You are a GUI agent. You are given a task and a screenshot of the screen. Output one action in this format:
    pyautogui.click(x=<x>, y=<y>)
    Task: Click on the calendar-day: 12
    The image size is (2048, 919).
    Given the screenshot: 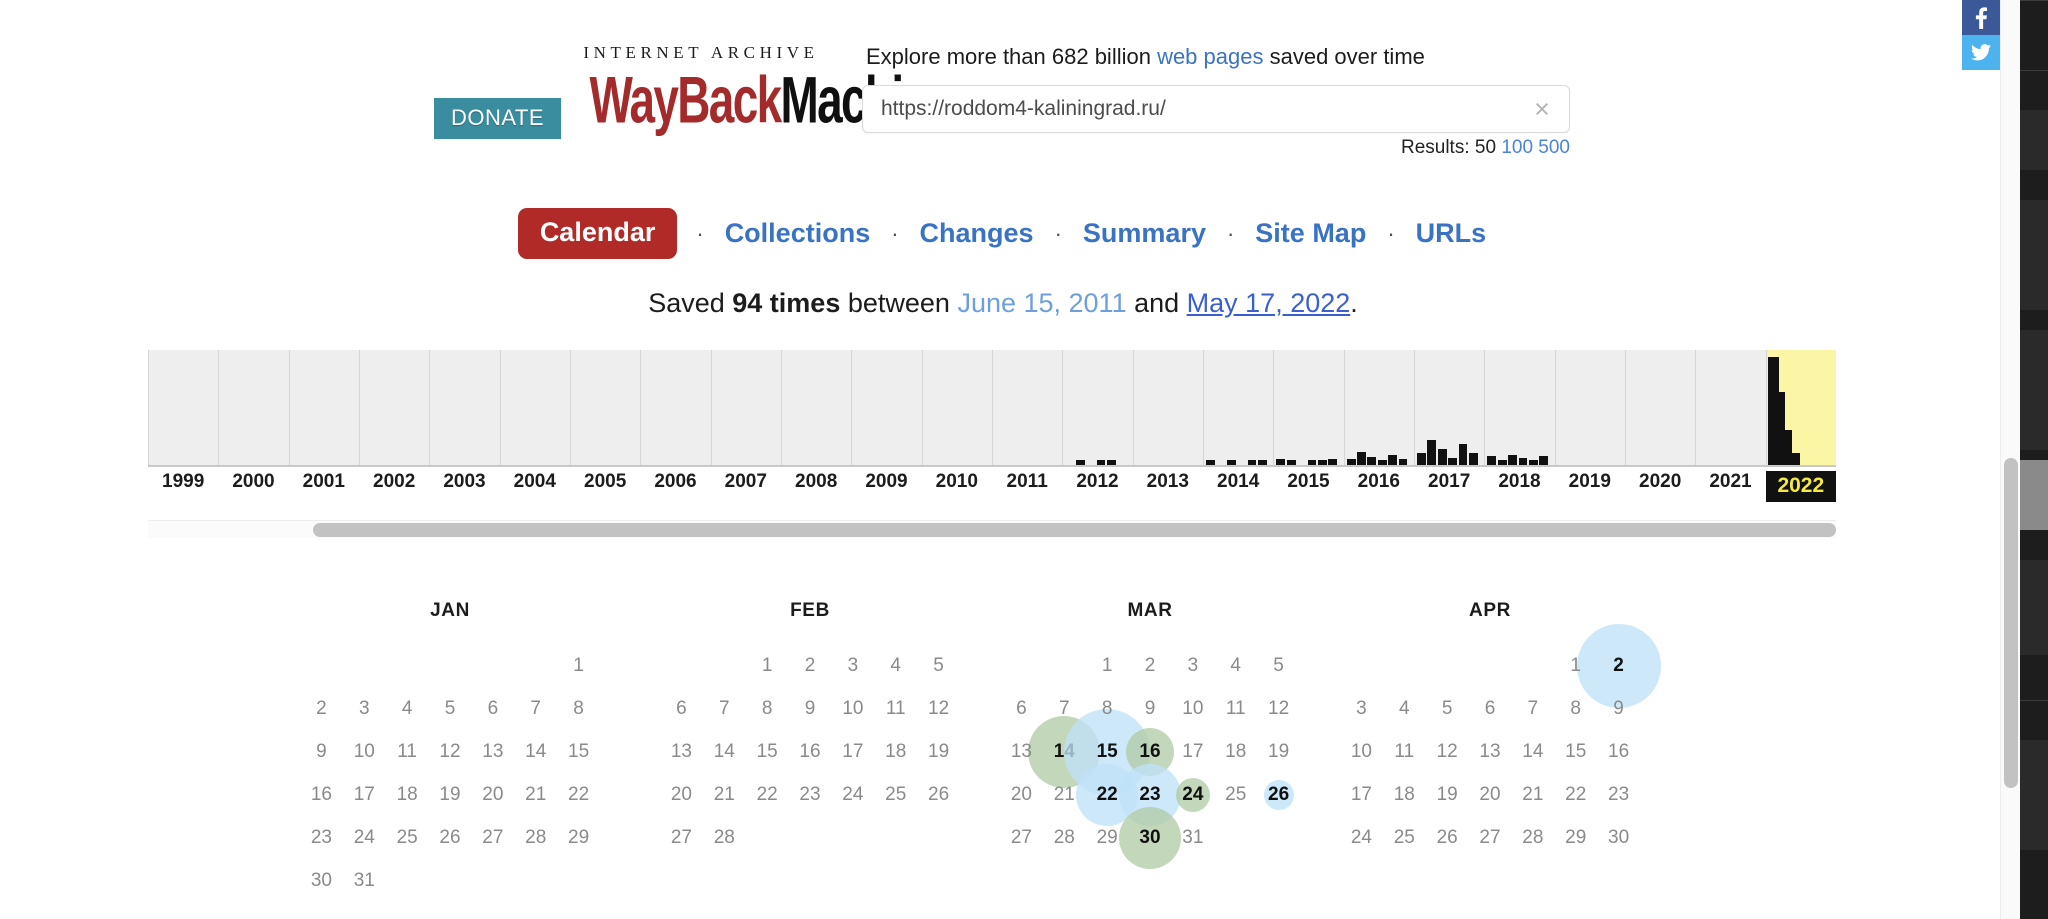 What is the action you would take?
    pyautogui.click(x=1447, y=751)
    